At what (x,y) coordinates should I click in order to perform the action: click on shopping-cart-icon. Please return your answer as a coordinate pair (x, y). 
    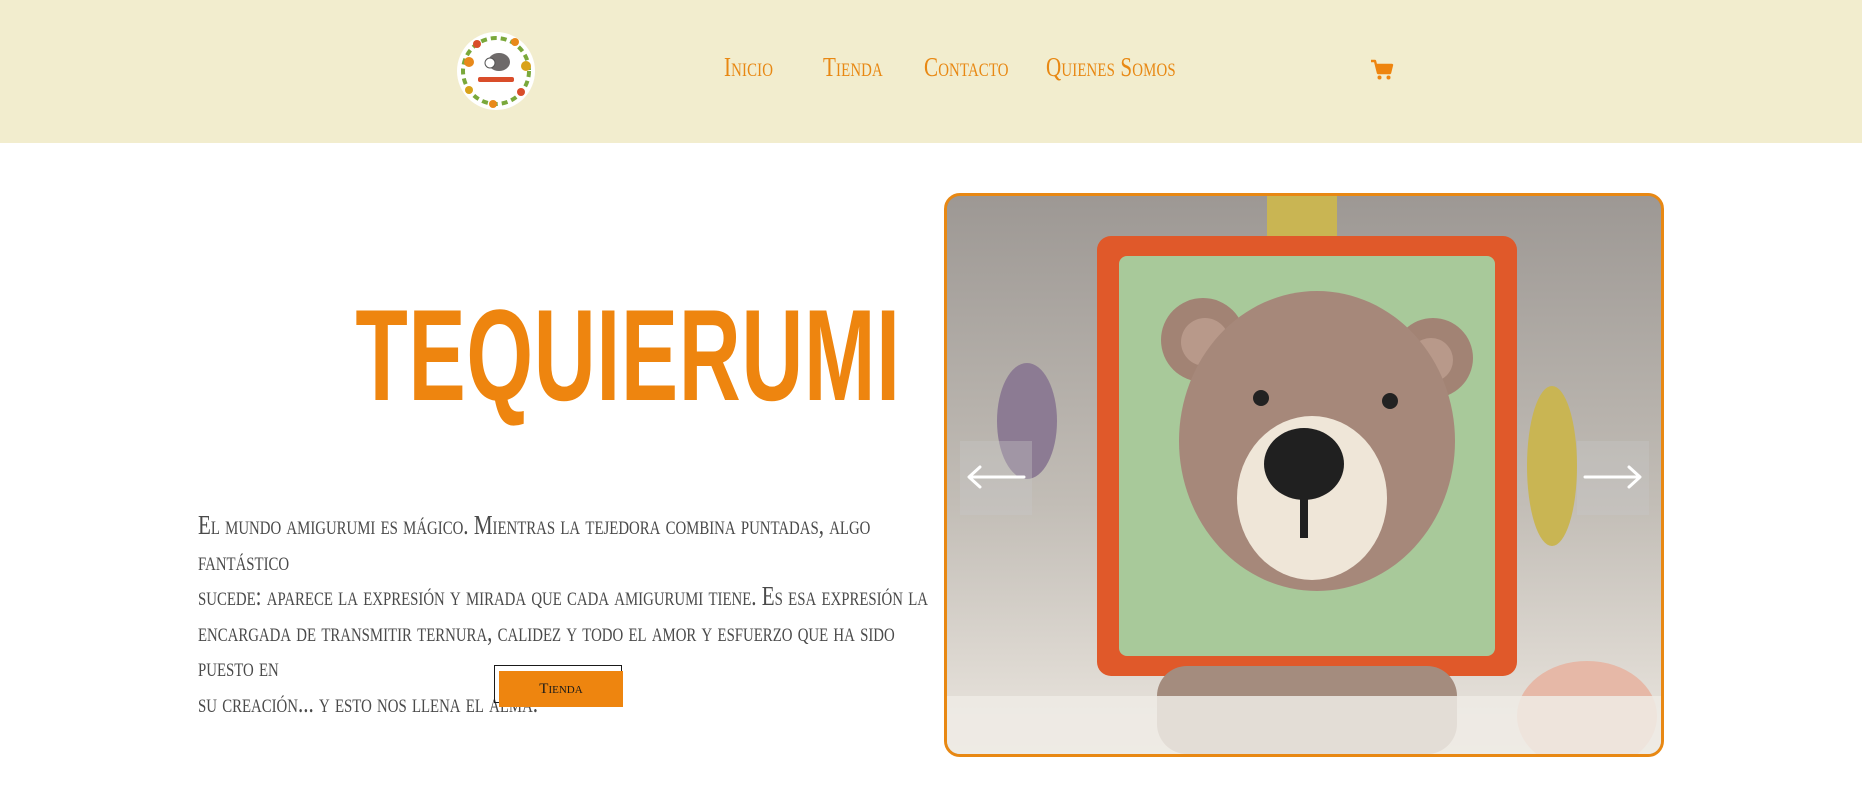
    Looking at the image, I should click on (1382, 70).